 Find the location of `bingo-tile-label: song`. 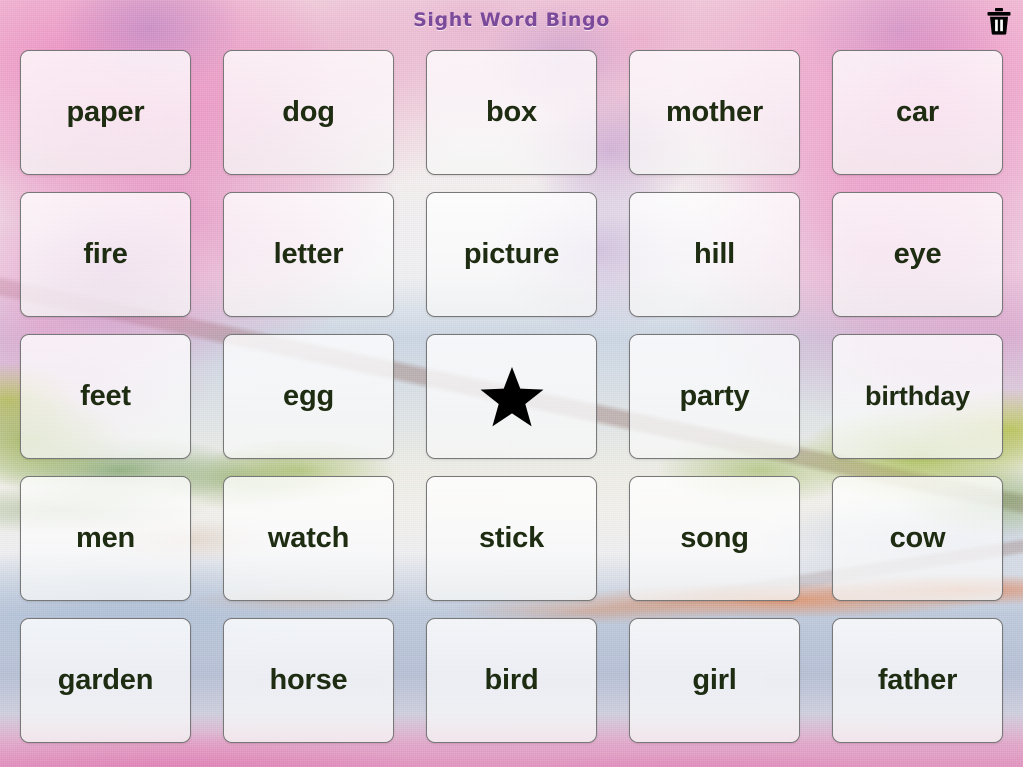

bingo-tile-label: song is located at coordinates (714, 538).